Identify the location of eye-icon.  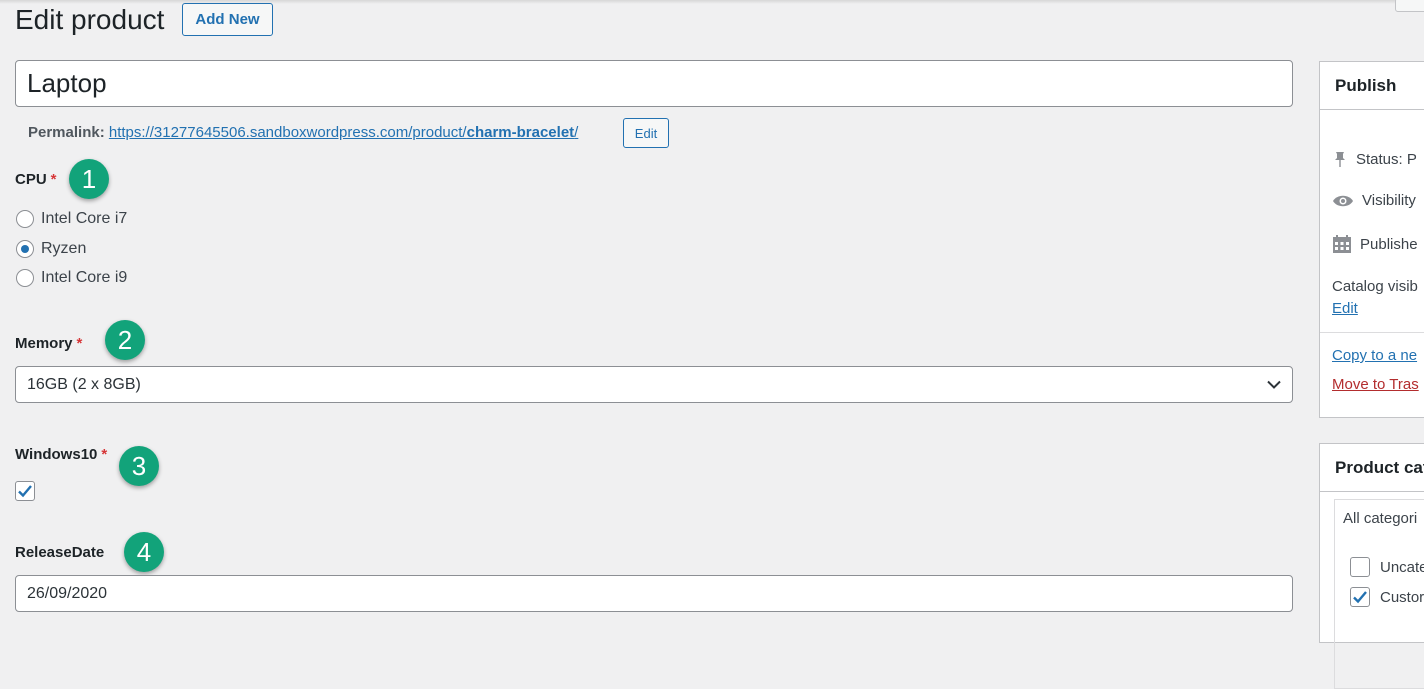
(1343, 200).